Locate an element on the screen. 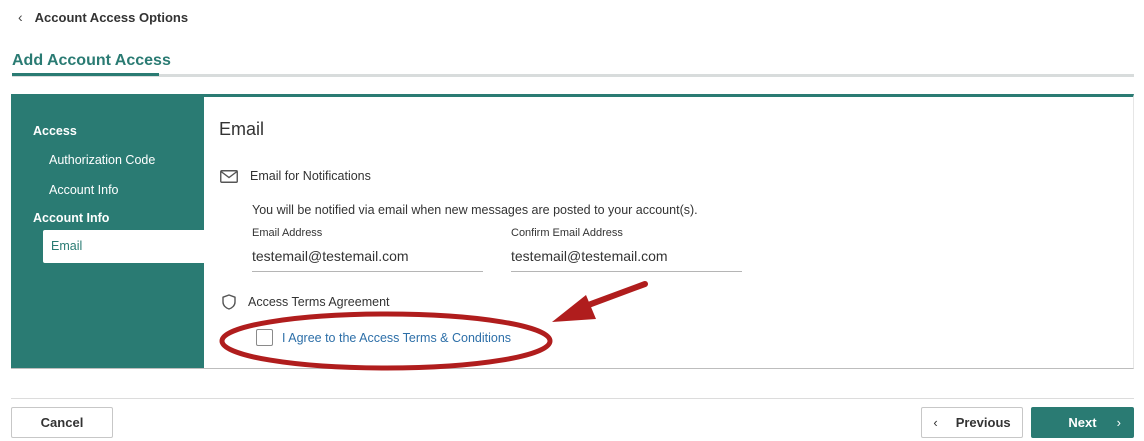  sidebar-group-access: Access is located at coordinates (55, 131).